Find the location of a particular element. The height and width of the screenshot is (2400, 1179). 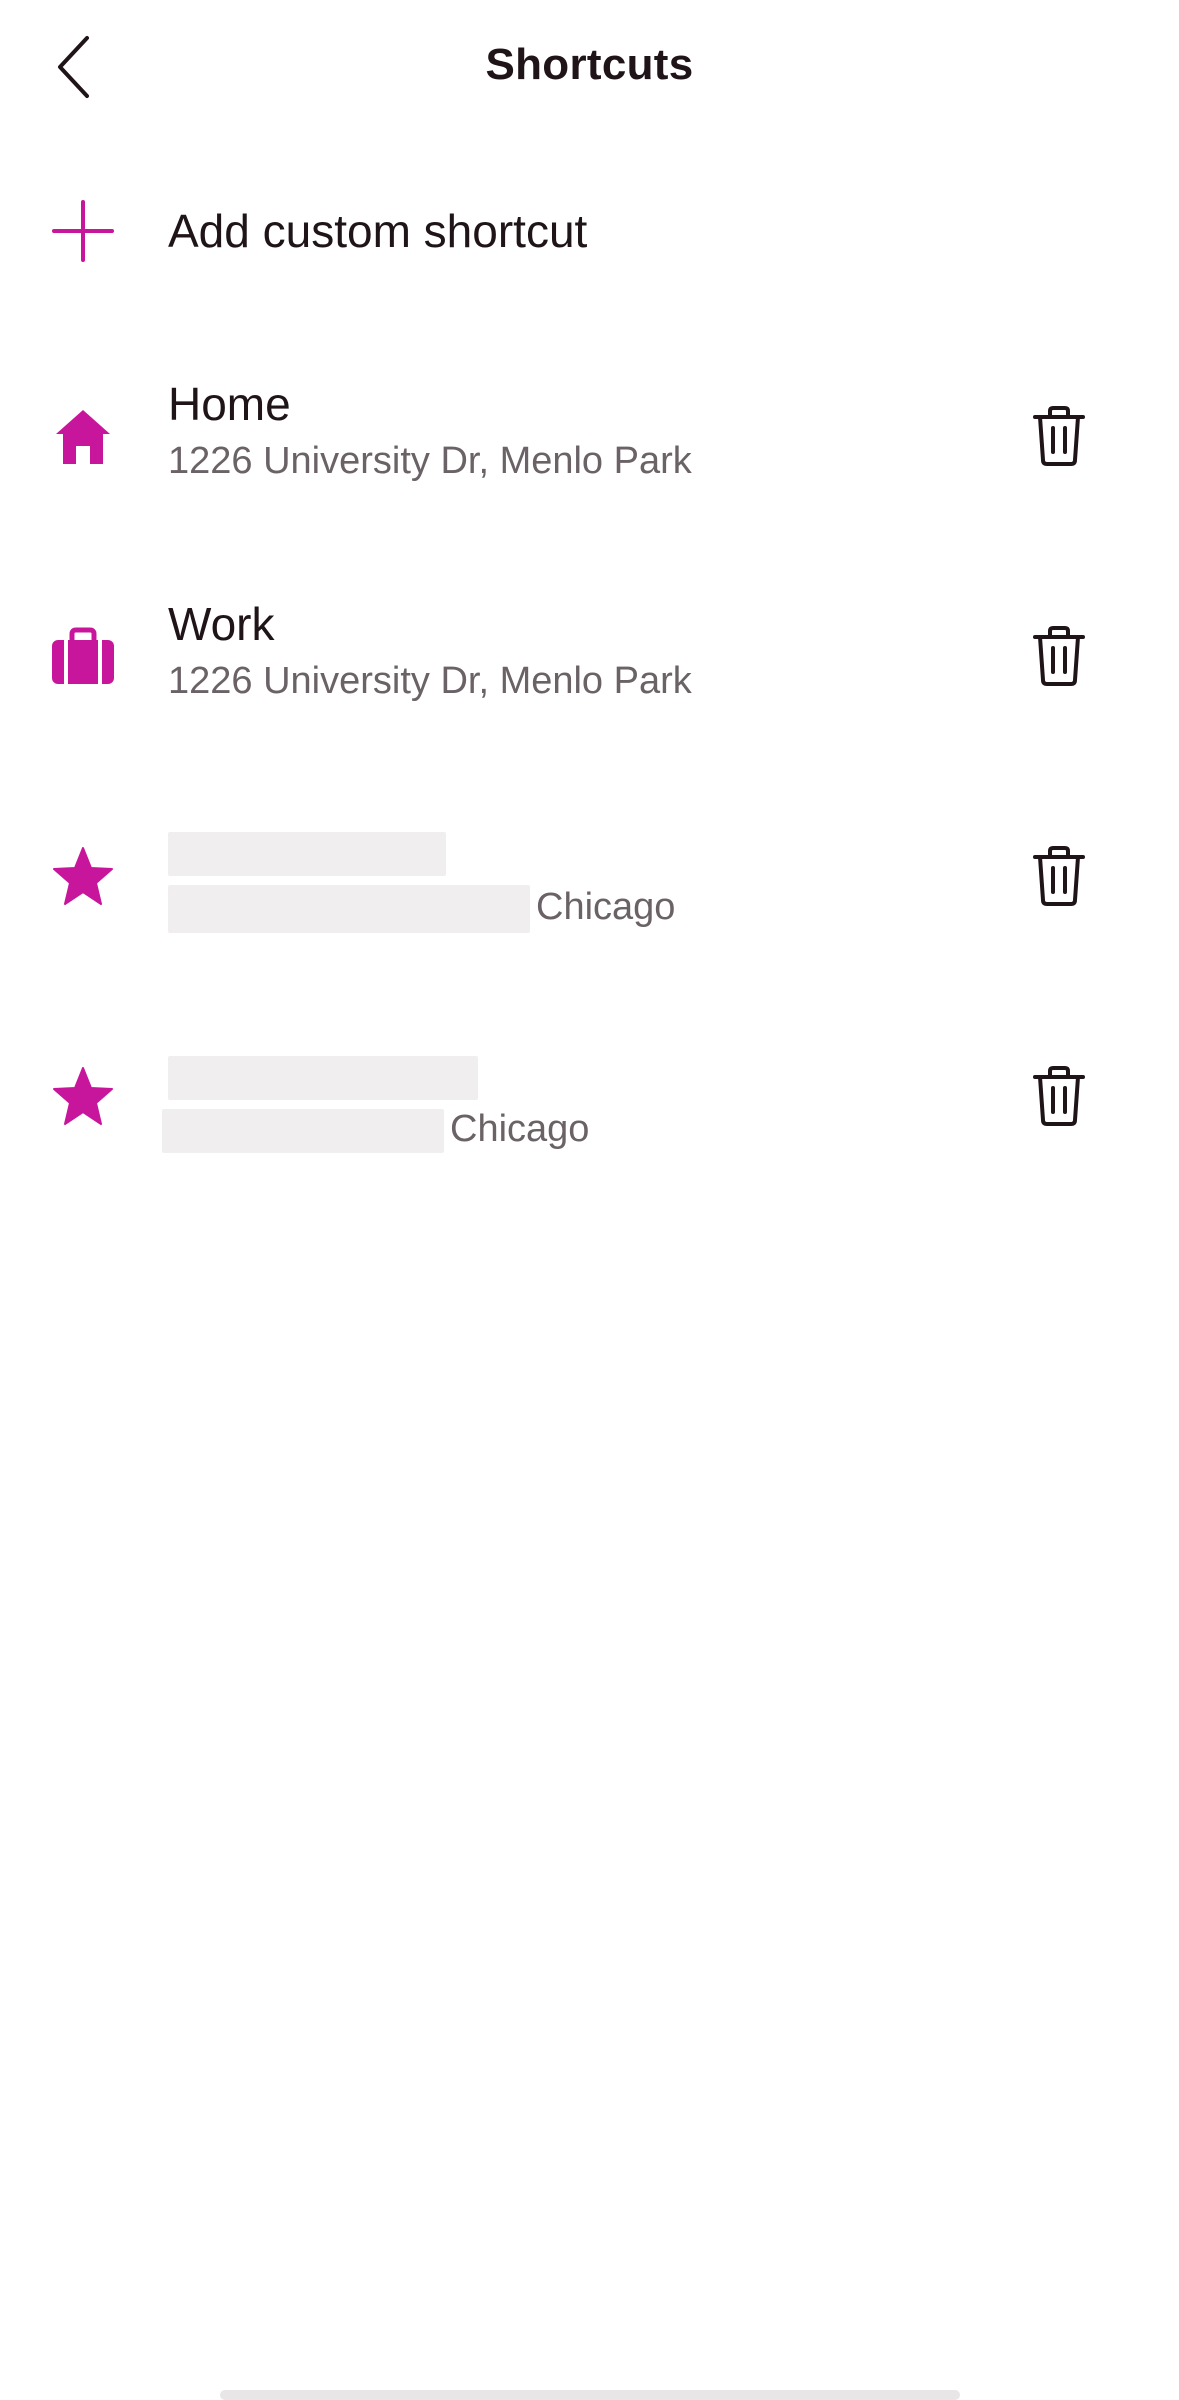

header-bar: Shortcuts is located at coordinates (589, 70).